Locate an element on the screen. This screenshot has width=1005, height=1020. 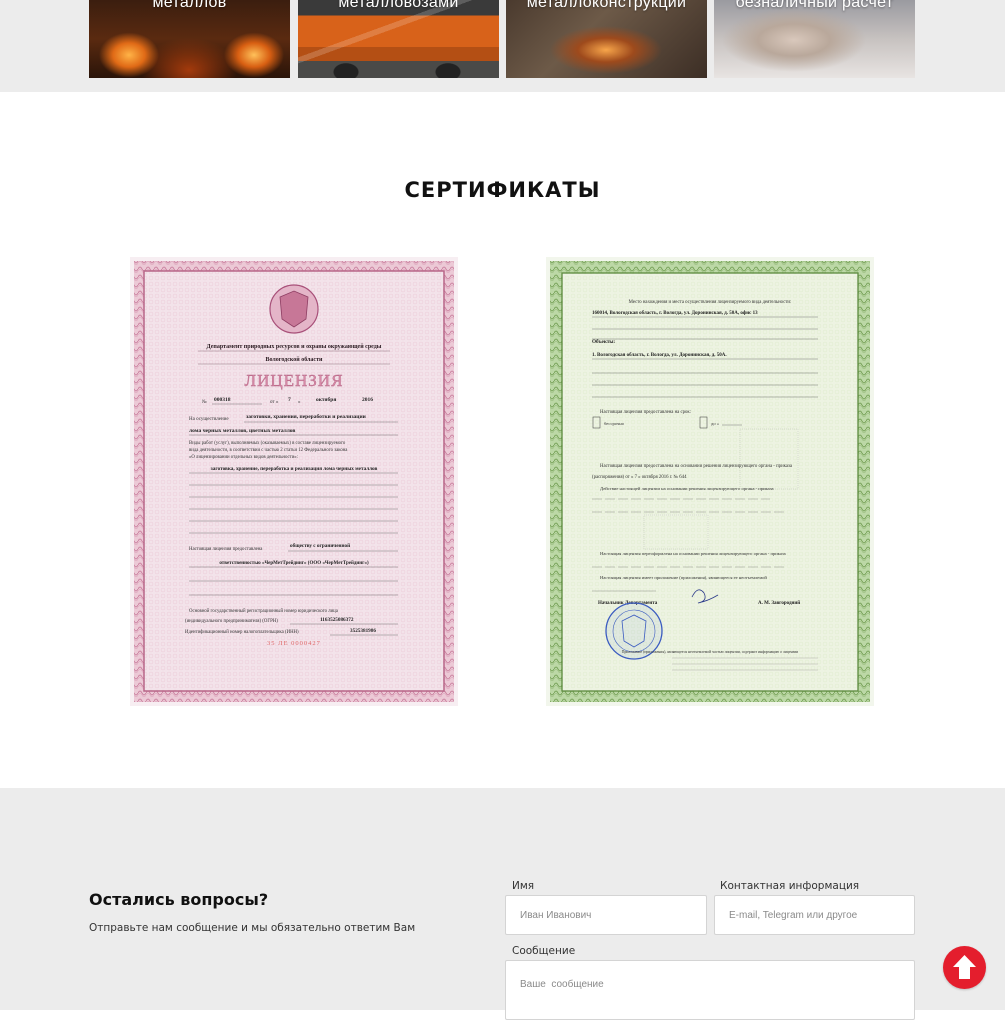
license-region: Вологодской области is located at coordinates (294, 359).